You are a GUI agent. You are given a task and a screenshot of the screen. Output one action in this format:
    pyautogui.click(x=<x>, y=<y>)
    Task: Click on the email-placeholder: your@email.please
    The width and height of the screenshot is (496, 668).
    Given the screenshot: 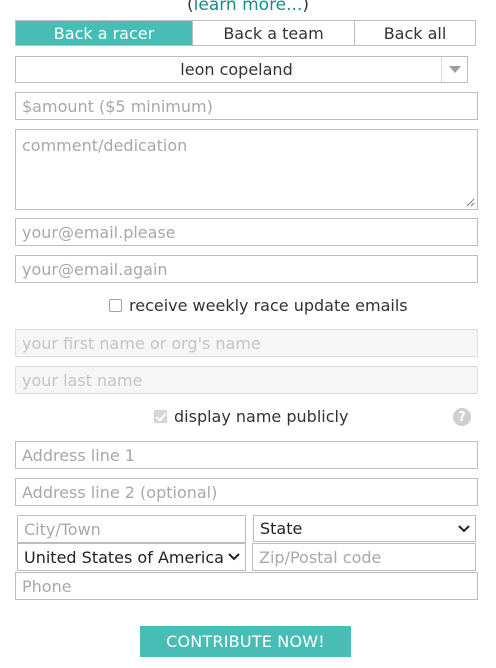 What is the action you would take?
    pyautogui.click(x=99, y=232)
    